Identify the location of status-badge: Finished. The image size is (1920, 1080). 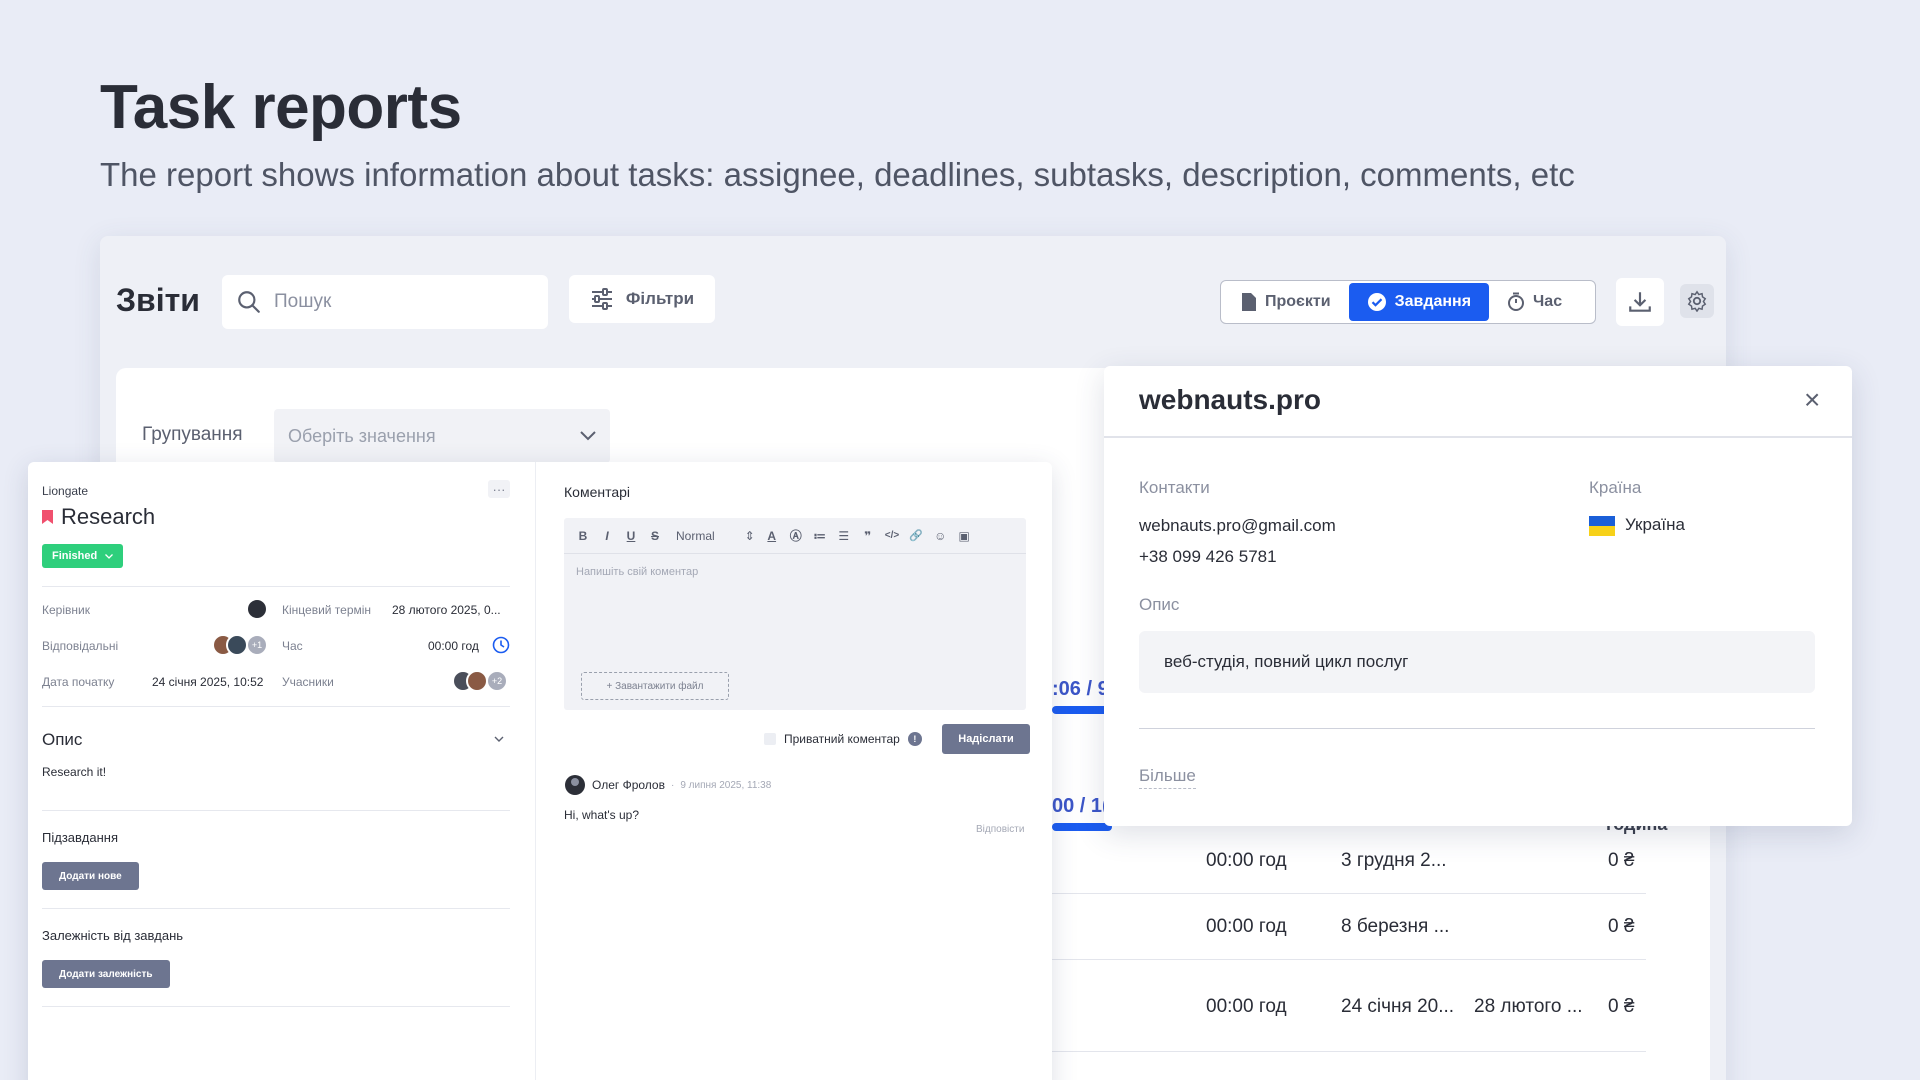
(83, 556).